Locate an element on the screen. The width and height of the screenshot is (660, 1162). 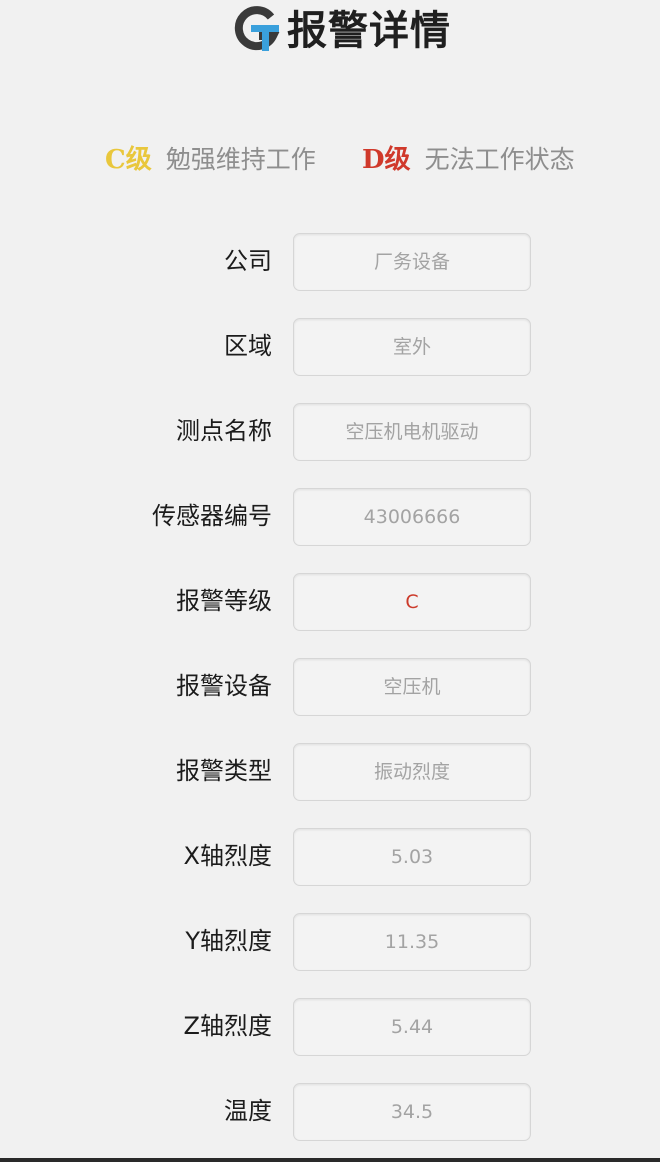
x-intensity-field: 5.03 is located at coordinates (412, 857).